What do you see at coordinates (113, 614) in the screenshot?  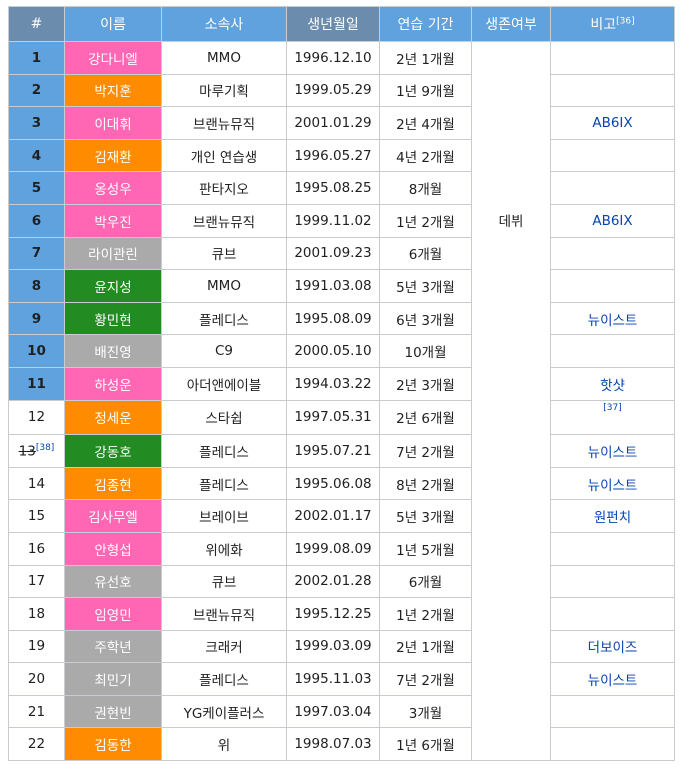 I see `trainee-name: 임영민` at bounding box center [113, 614].